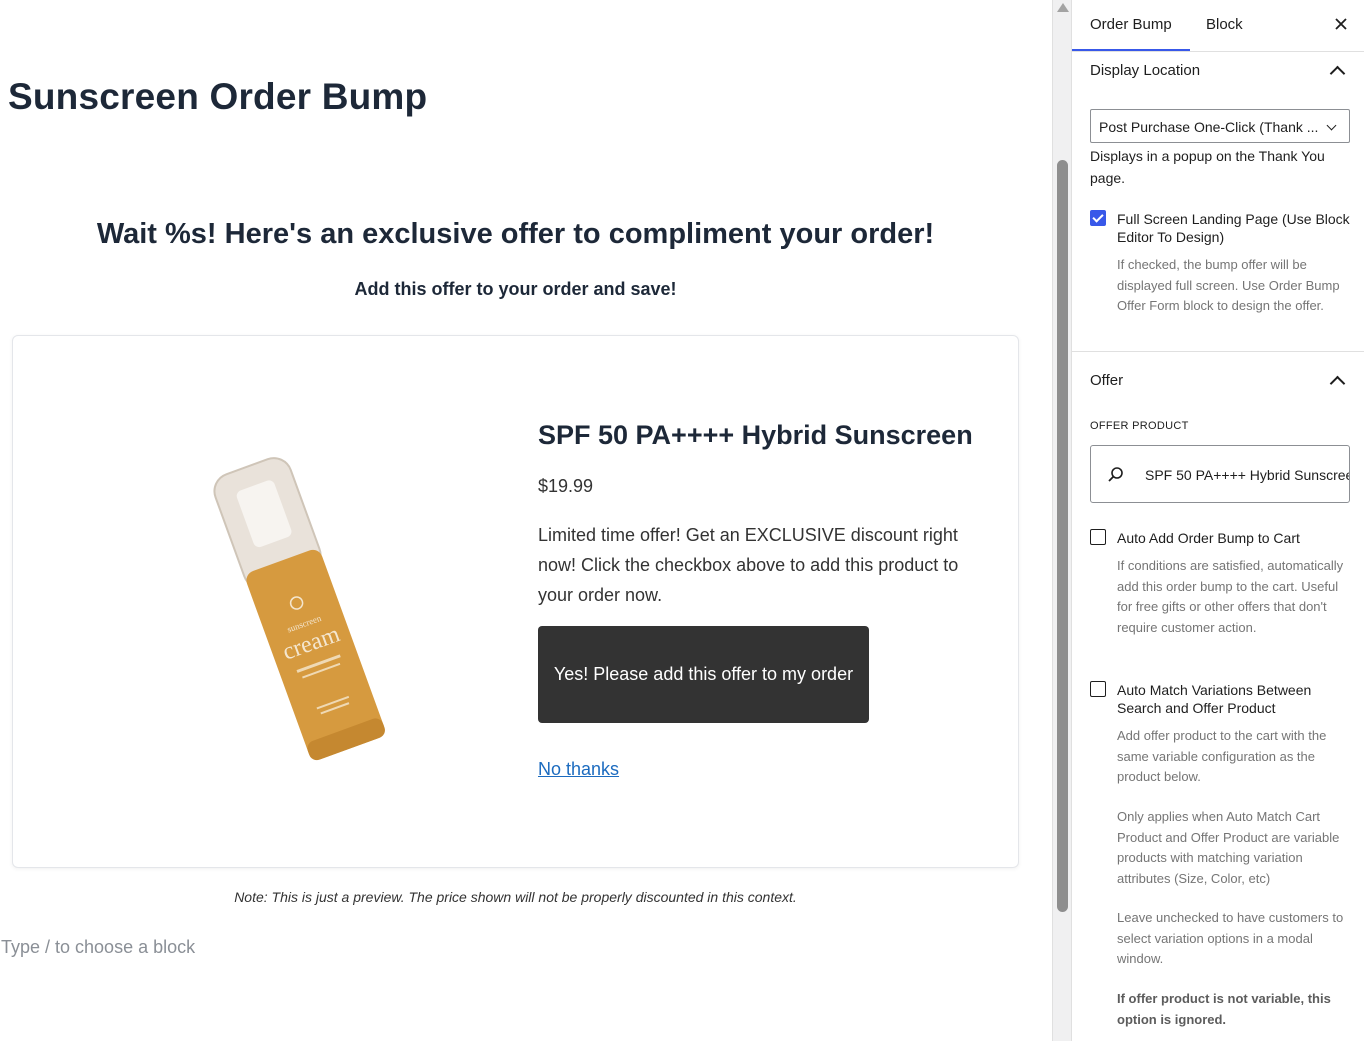 This screenshot has height=1041, width=1364. I want to click on auto-match-checkbox, so click(1098, 689).